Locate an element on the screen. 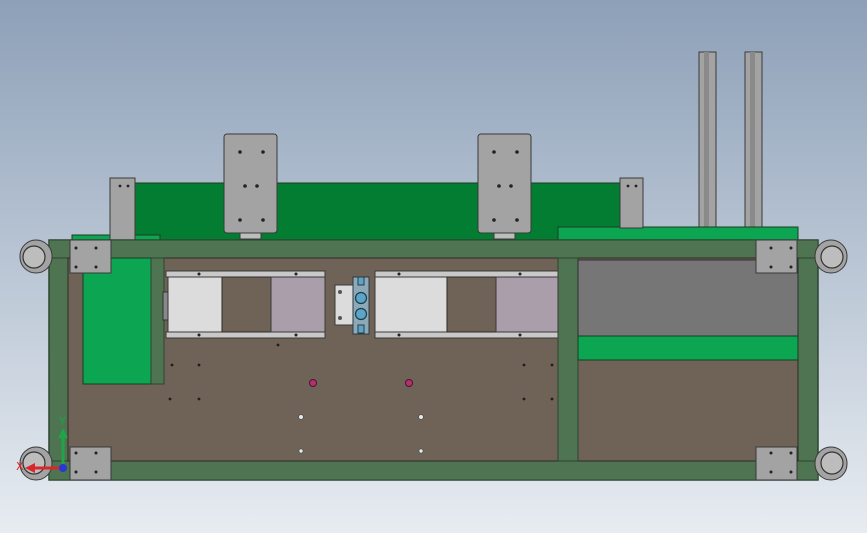 This screenshot has width=867, height=533. center-cylinder is located at coordinates (352, 305).